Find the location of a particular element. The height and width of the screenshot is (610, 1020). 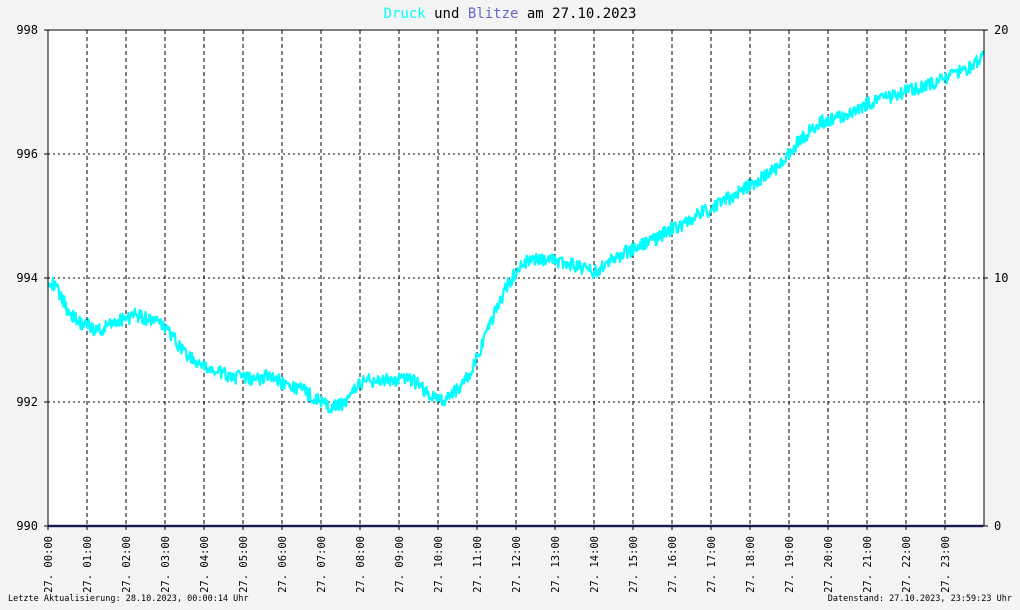

x-tick-label: 27. 03:00 is located at coordinates (166, 564).